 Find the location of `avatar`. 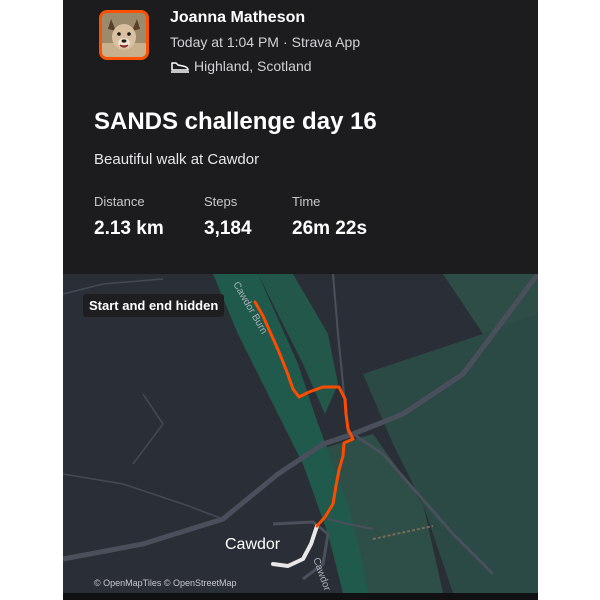

avatar is located at coordinates (124, 35).